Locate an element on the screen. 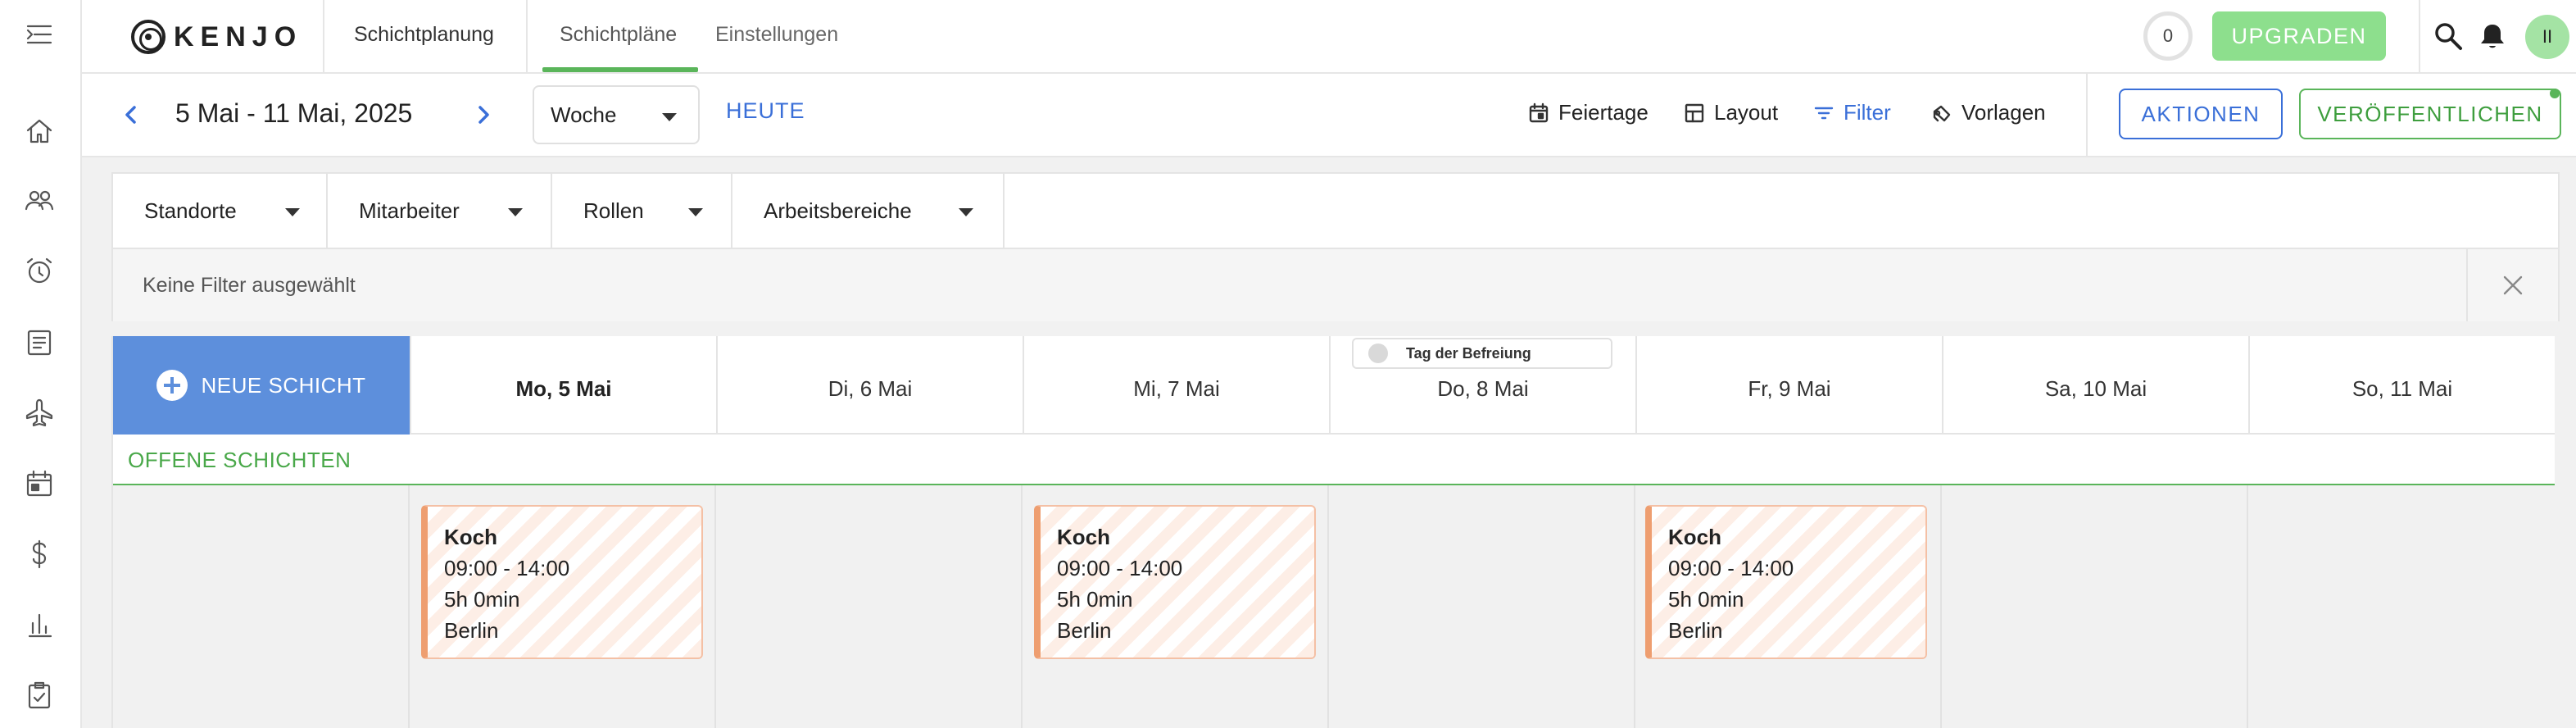 This screenshot has width=2576, height=728. layout-button: Layout is located at coordinates (1730, 113).